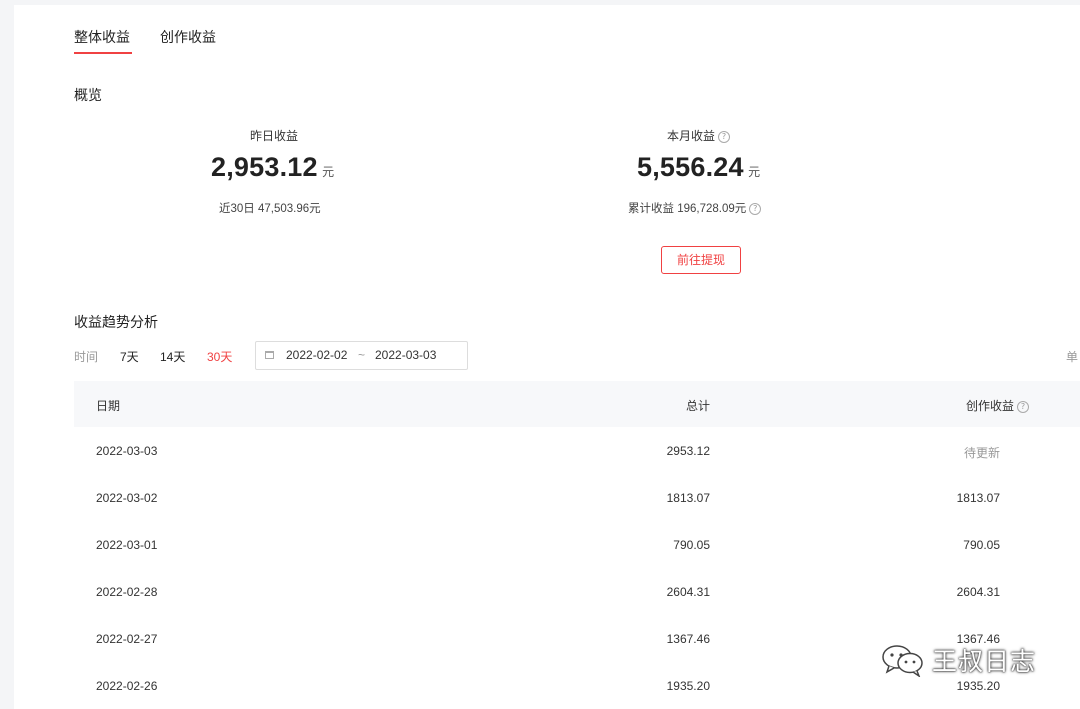 The width and height of the screenshot is (1080, 709). What do you see at coordinates (688, 686) in the screenshot?
I see `row-total: 1935.20` at bounding box center [688, 686].